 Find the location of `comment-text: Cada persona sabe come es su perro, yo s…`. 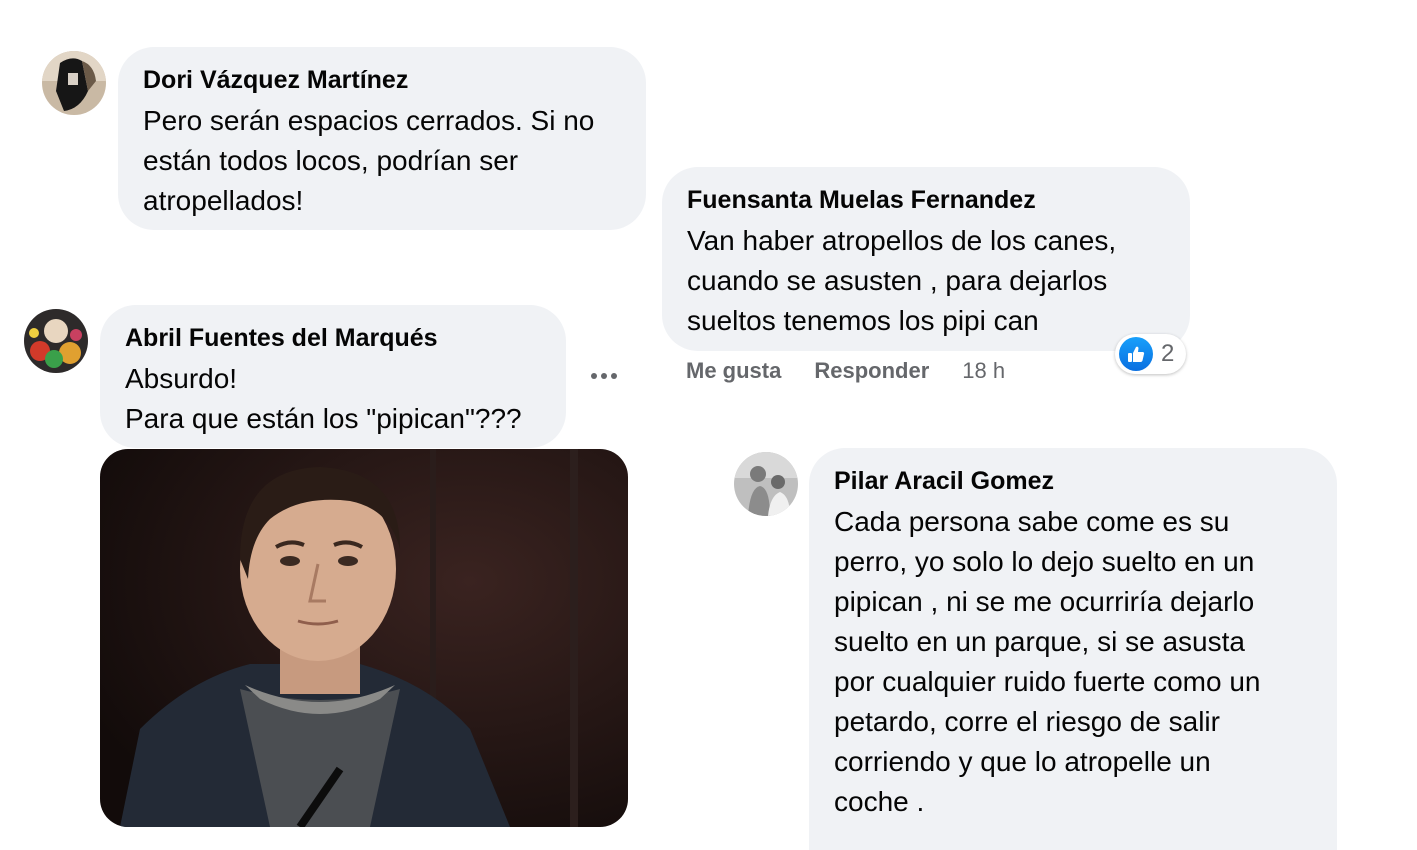

comment-text: Cada persona sabe come es su perro, yo s… is located at coordinates (1047, 661).